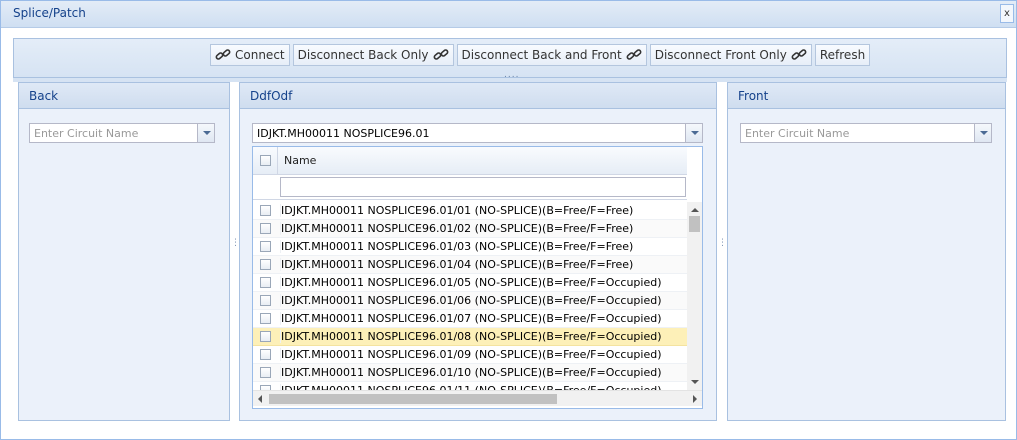 The width and height of the screenshot is (1017, 440). I want to click on scroll-left-icon, so click(260, 399).